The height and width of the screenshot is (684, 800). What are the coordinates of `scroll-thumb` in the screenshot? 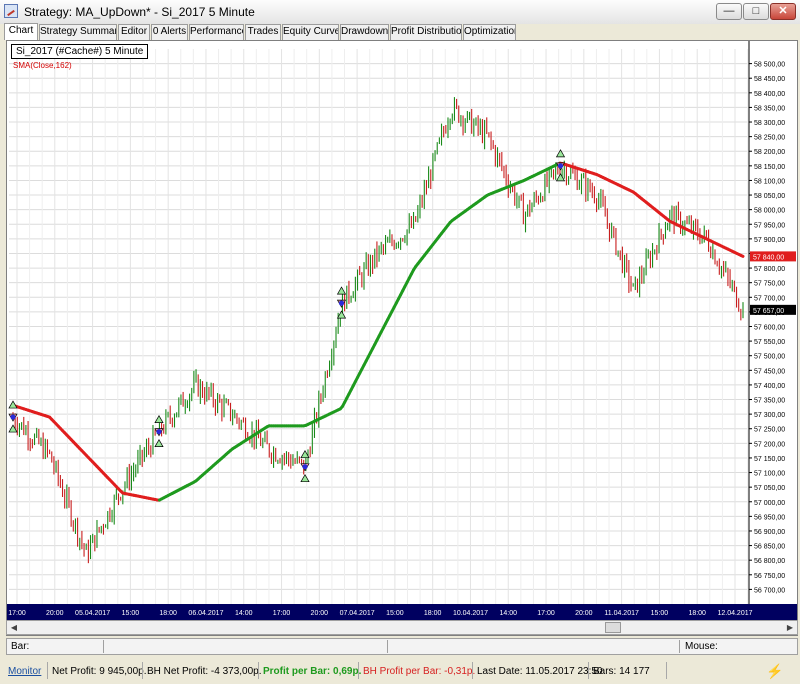 It's located at (613, 627).